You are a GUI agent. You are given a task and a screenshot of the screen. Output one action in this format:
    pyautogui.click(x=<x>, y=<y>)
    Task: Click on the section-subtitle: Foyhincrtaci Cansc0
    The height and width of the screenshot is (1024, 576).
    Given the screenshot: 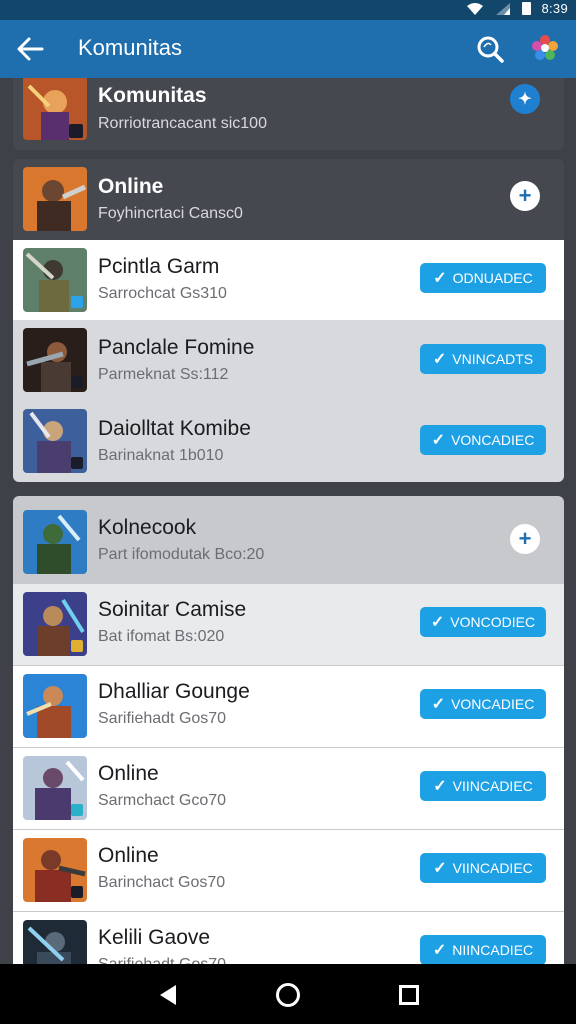 What is the action you would take?
    pyautogui.click(x=170, y=213)
    